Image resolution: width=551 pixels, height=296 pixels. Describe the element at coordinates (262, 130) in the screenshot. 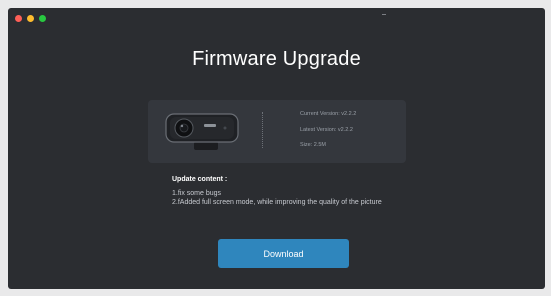

I see `divider` at that location.